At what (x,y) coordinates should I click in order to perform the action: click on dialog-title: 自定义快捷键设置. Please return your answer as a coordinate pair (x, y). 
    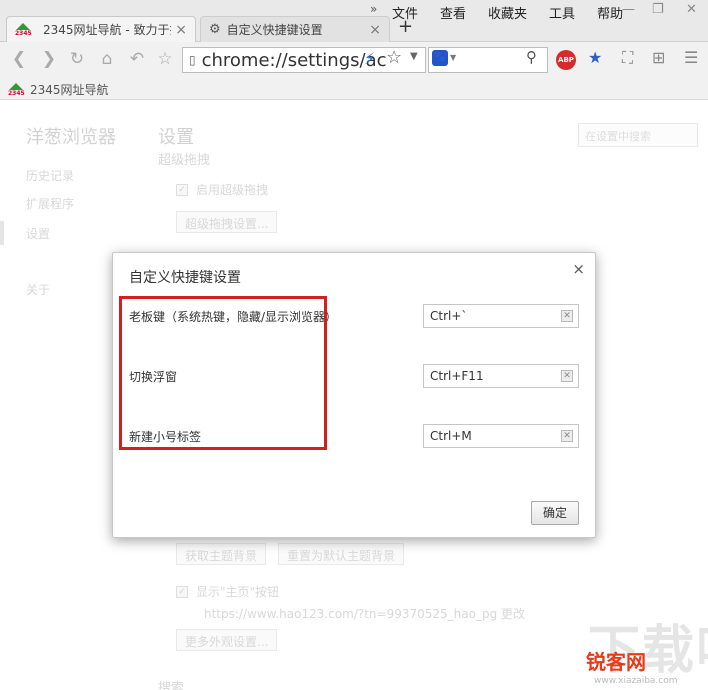
    Looking at the image, I should click on (185, 278).